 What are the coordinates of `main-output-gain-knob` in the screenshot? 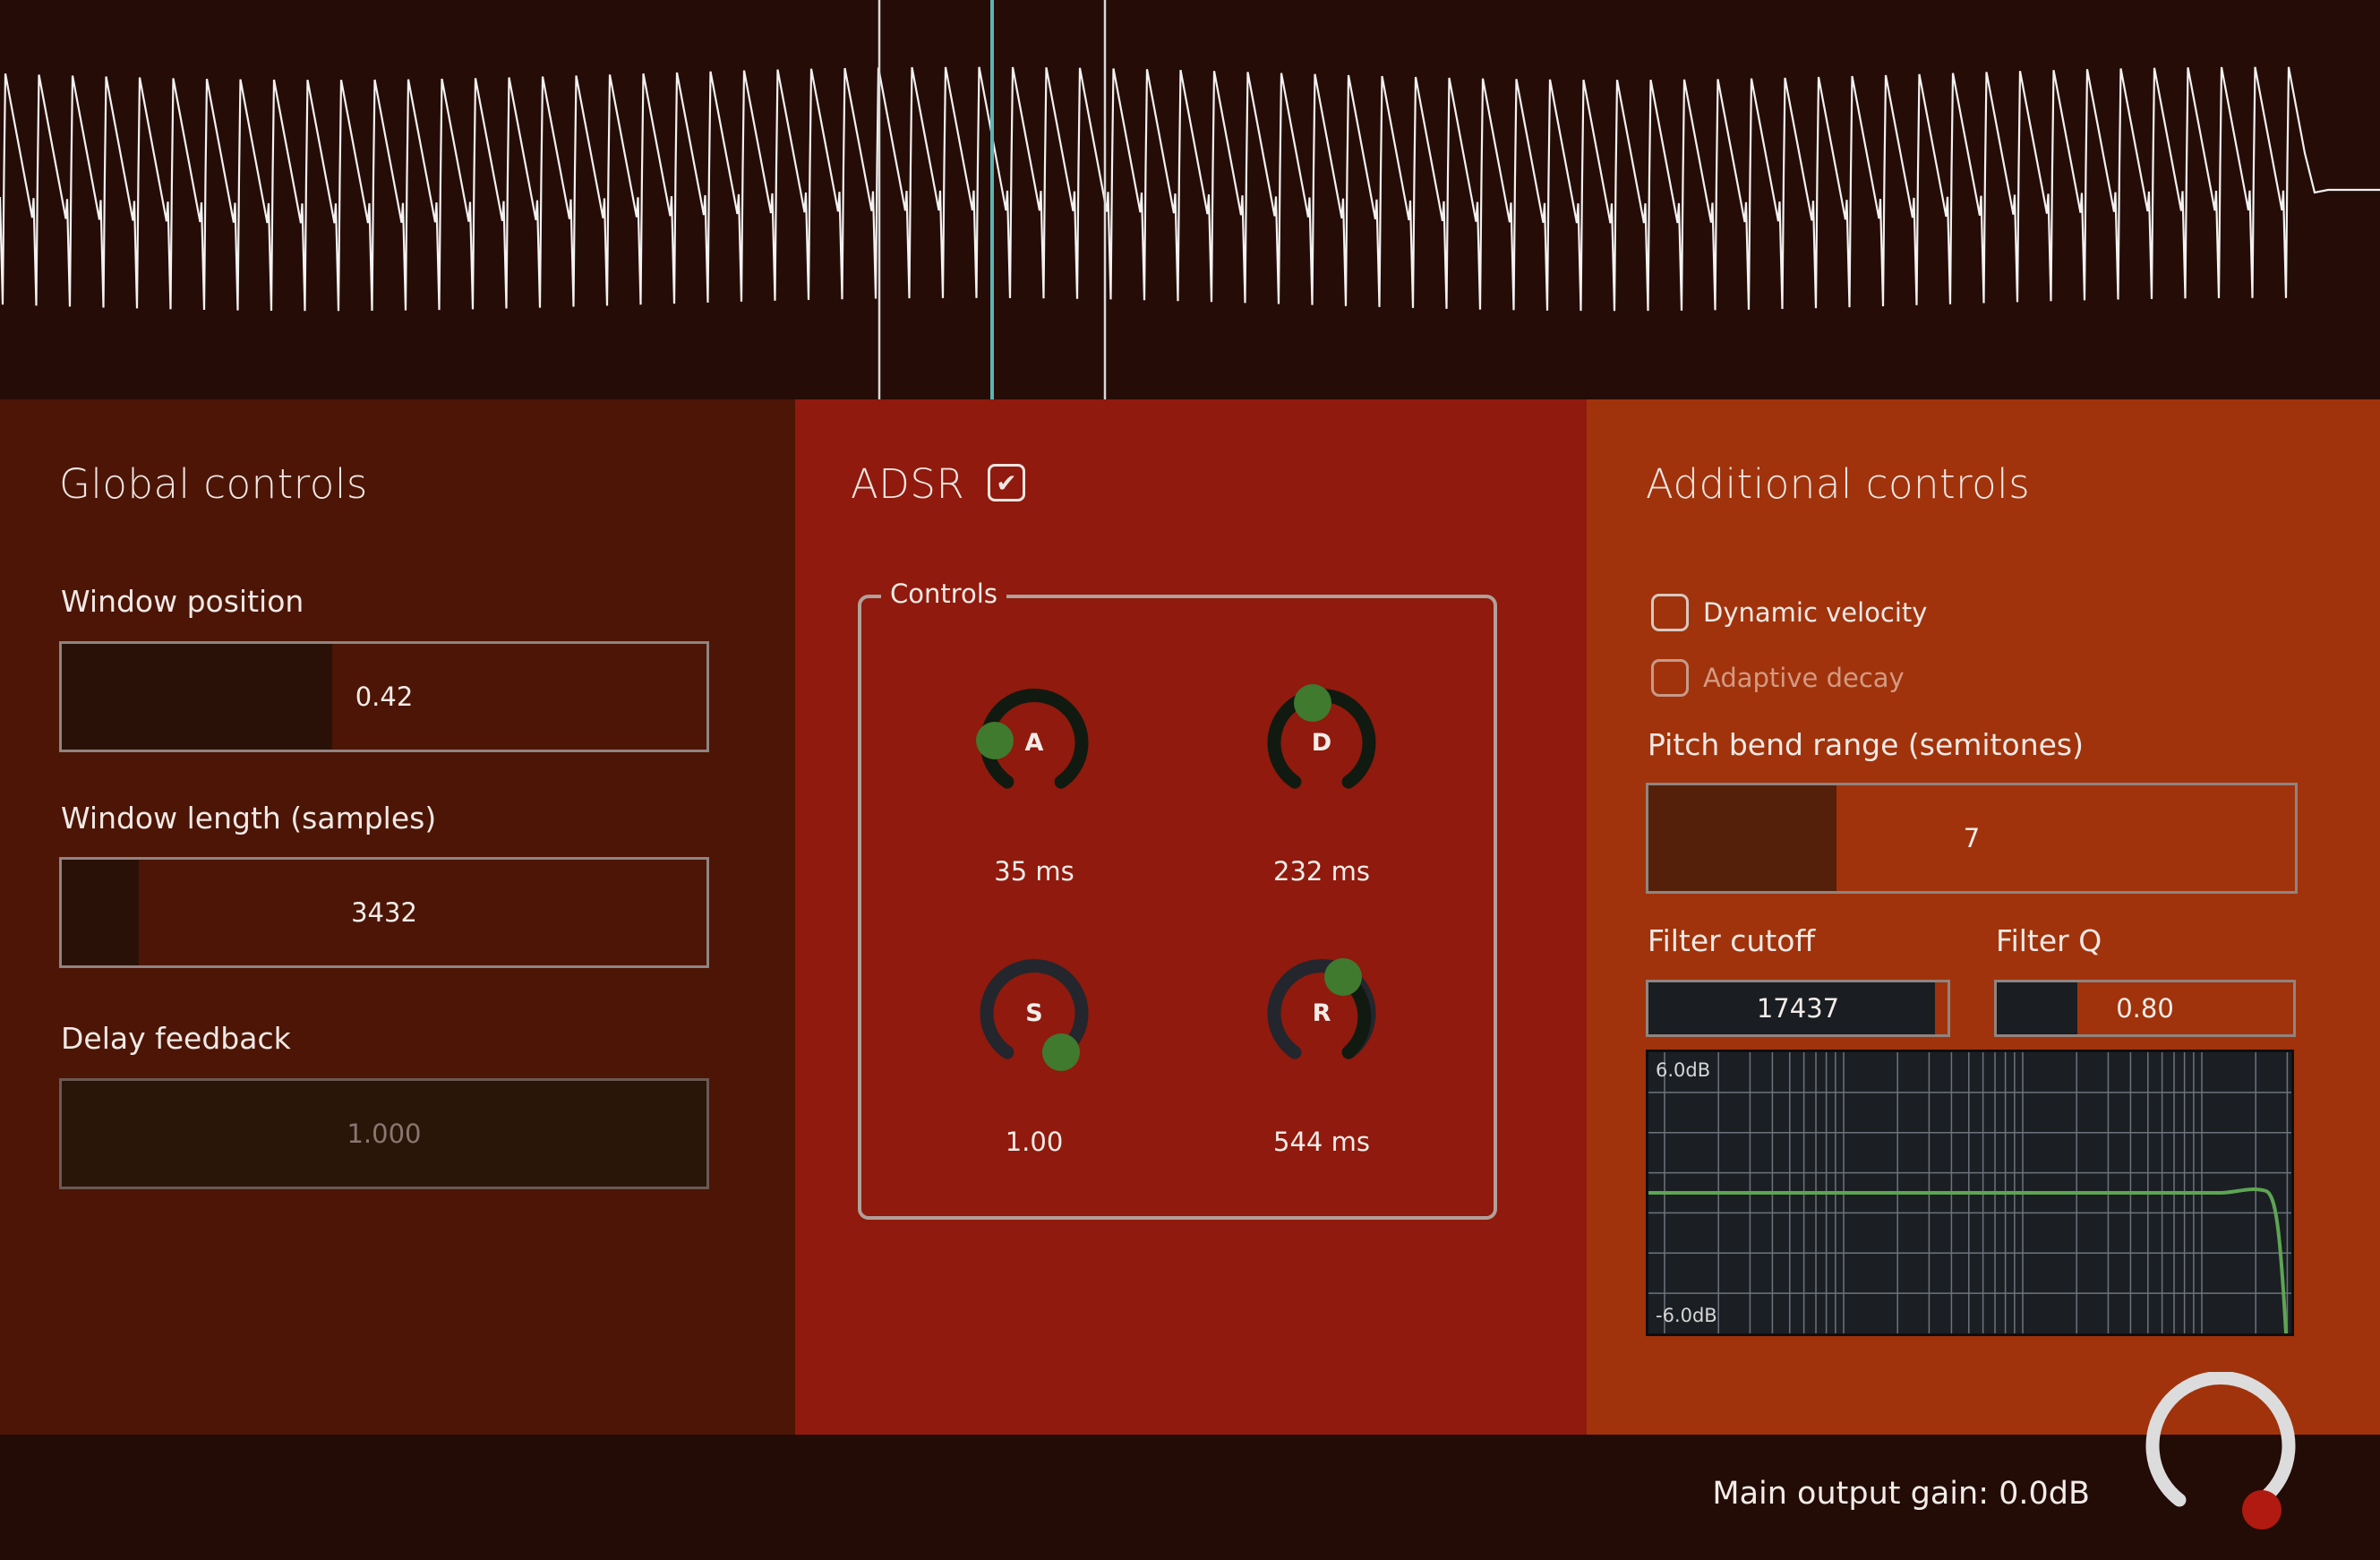 It's located at (2220, 1452).